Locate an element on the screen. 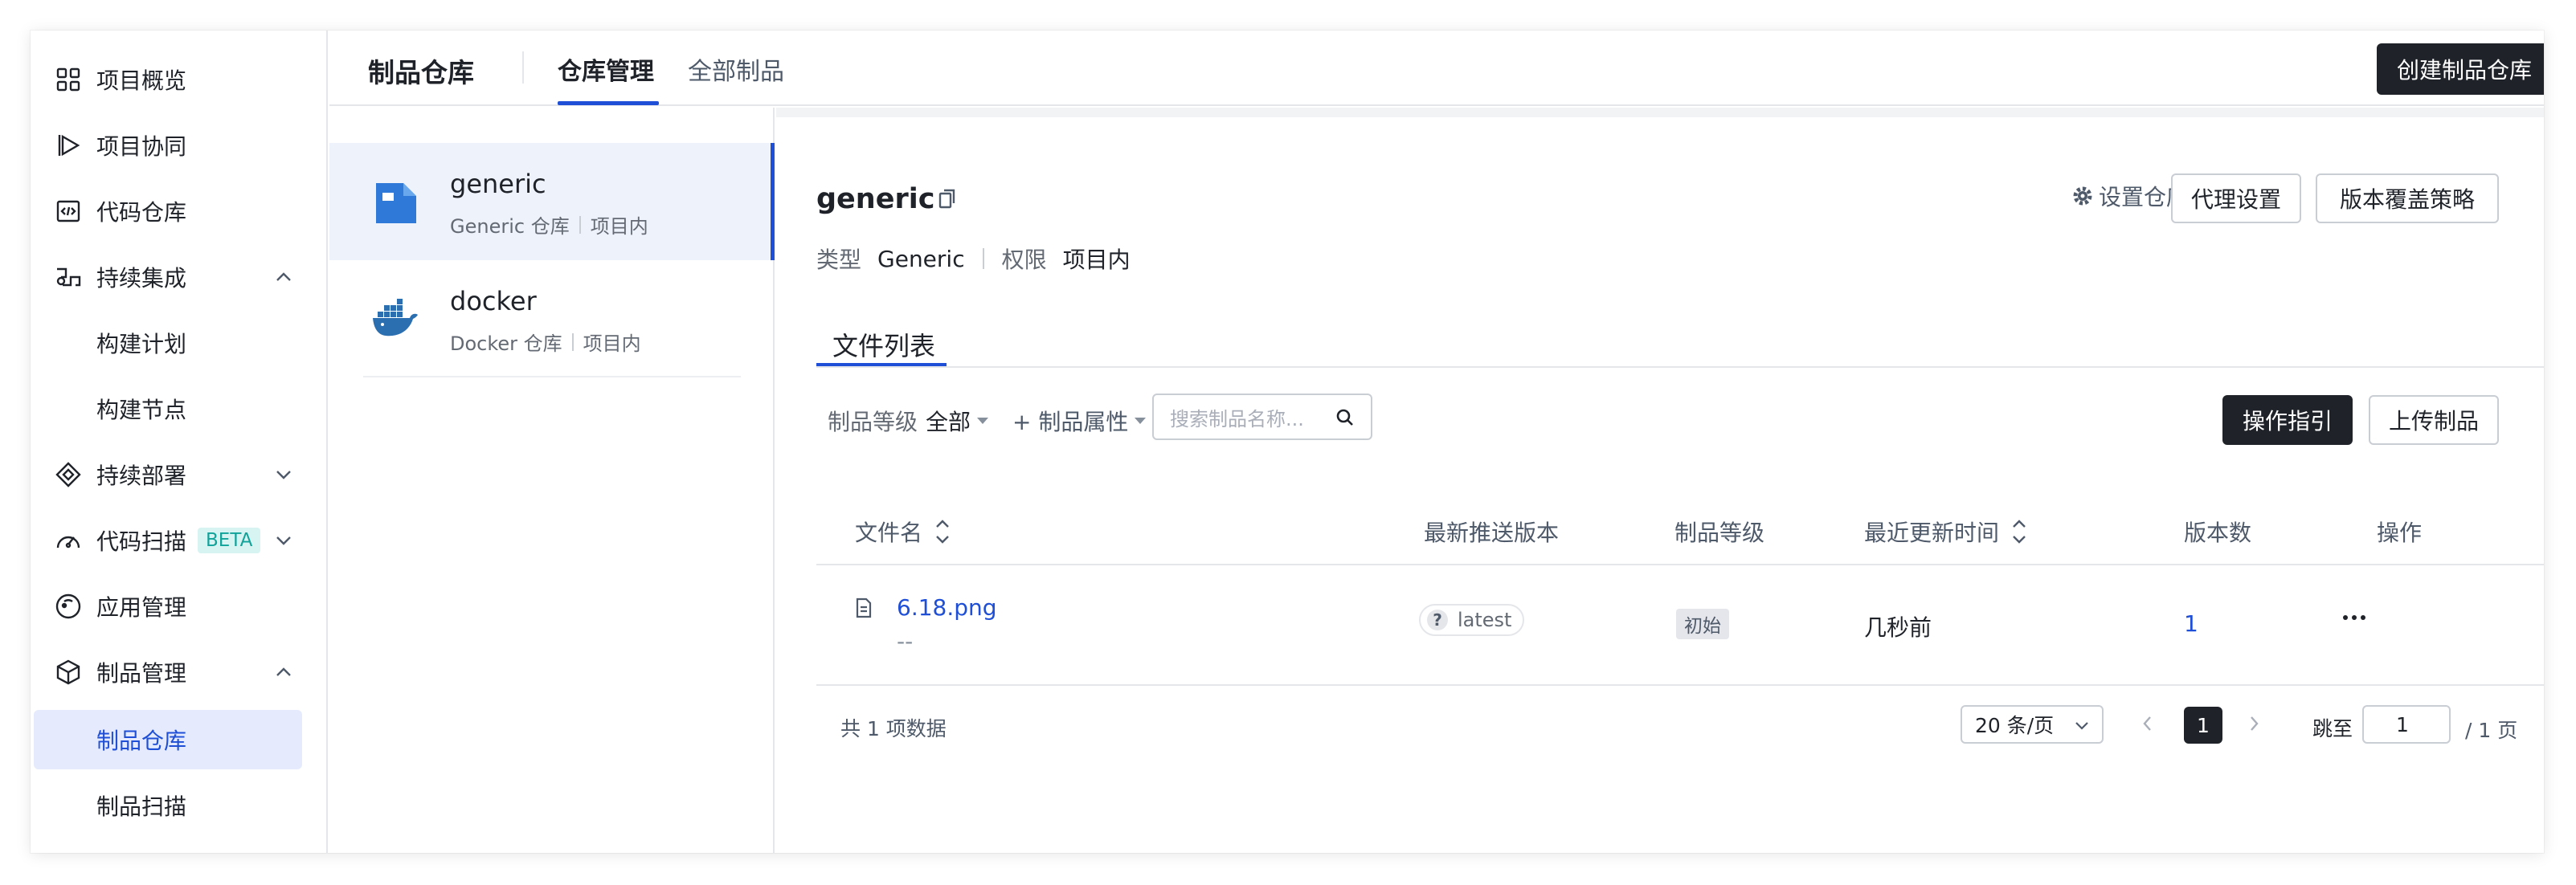  sidebar-item-label: 代码扫描 is located at coordinates (142, 541).